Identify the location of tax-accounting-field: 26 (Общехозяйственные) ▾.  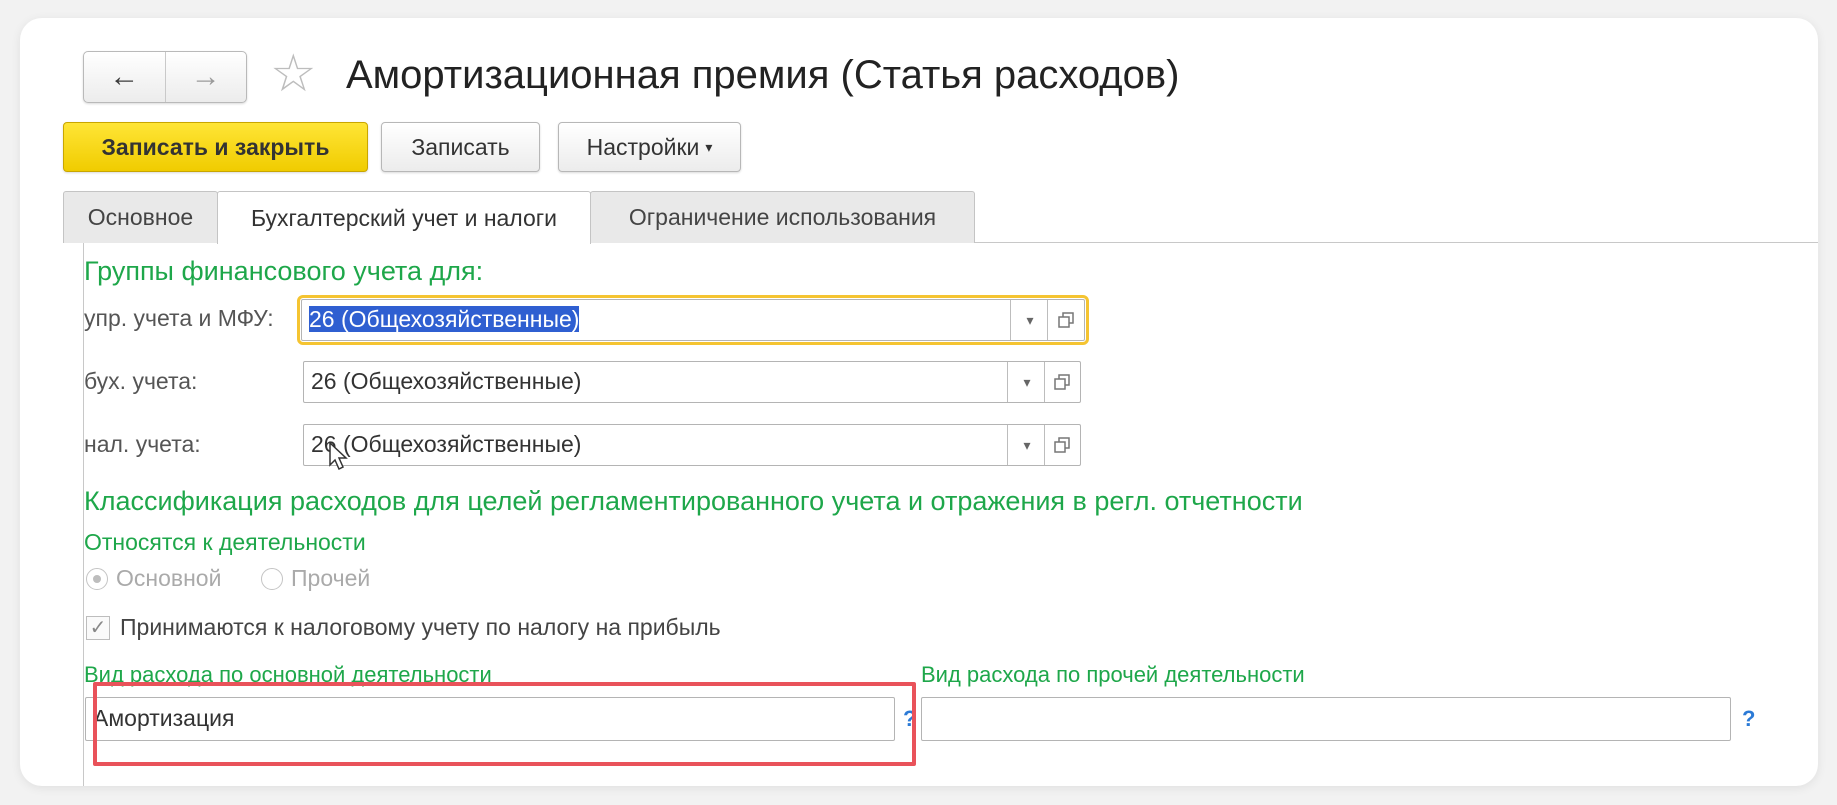
(692, 447).